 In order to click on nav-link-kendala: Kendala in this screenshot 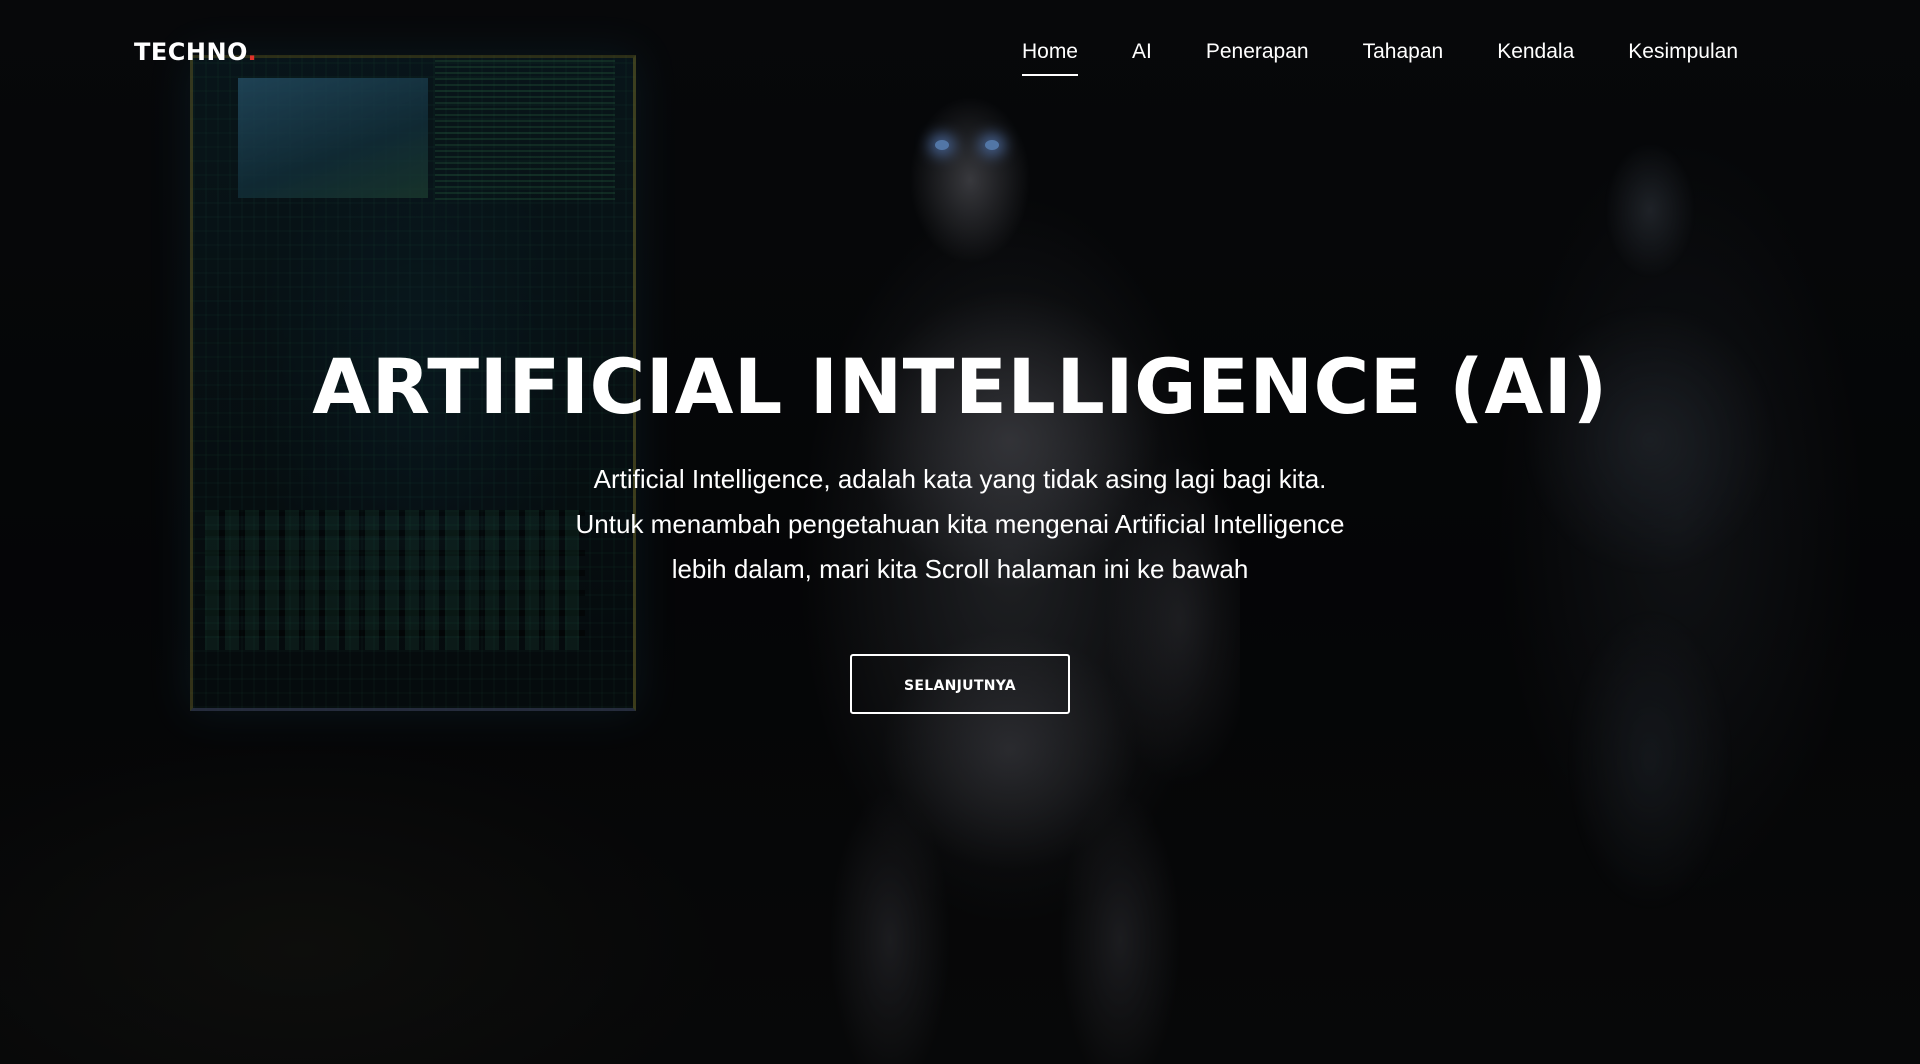, I will do `click(1535, 57)`.